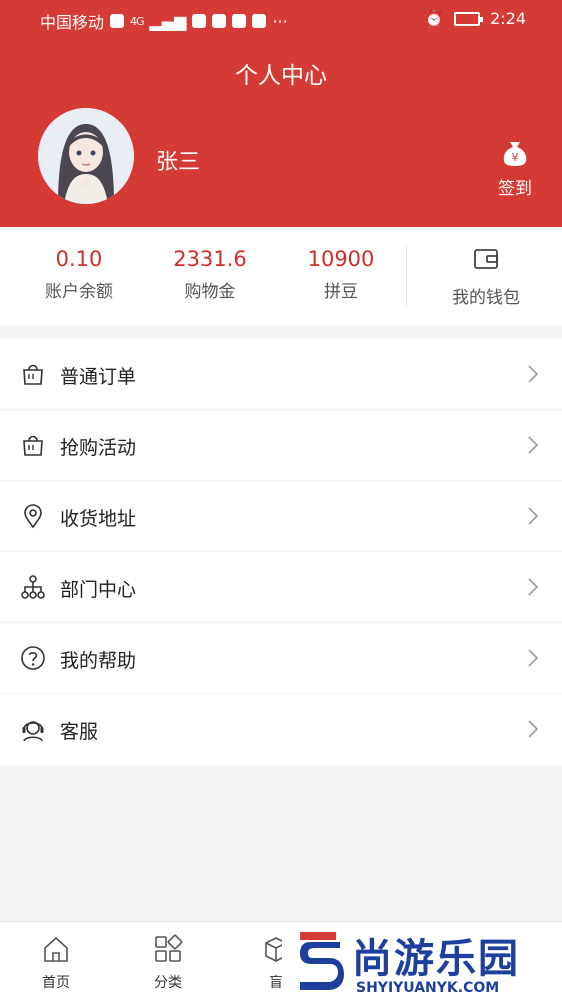 The width and height of the screenshot is (562, 1000). I want to click on status-bar: 中国移动 4G ▂▄▆ ··· ⏰ 2:24, so click(281, 18).